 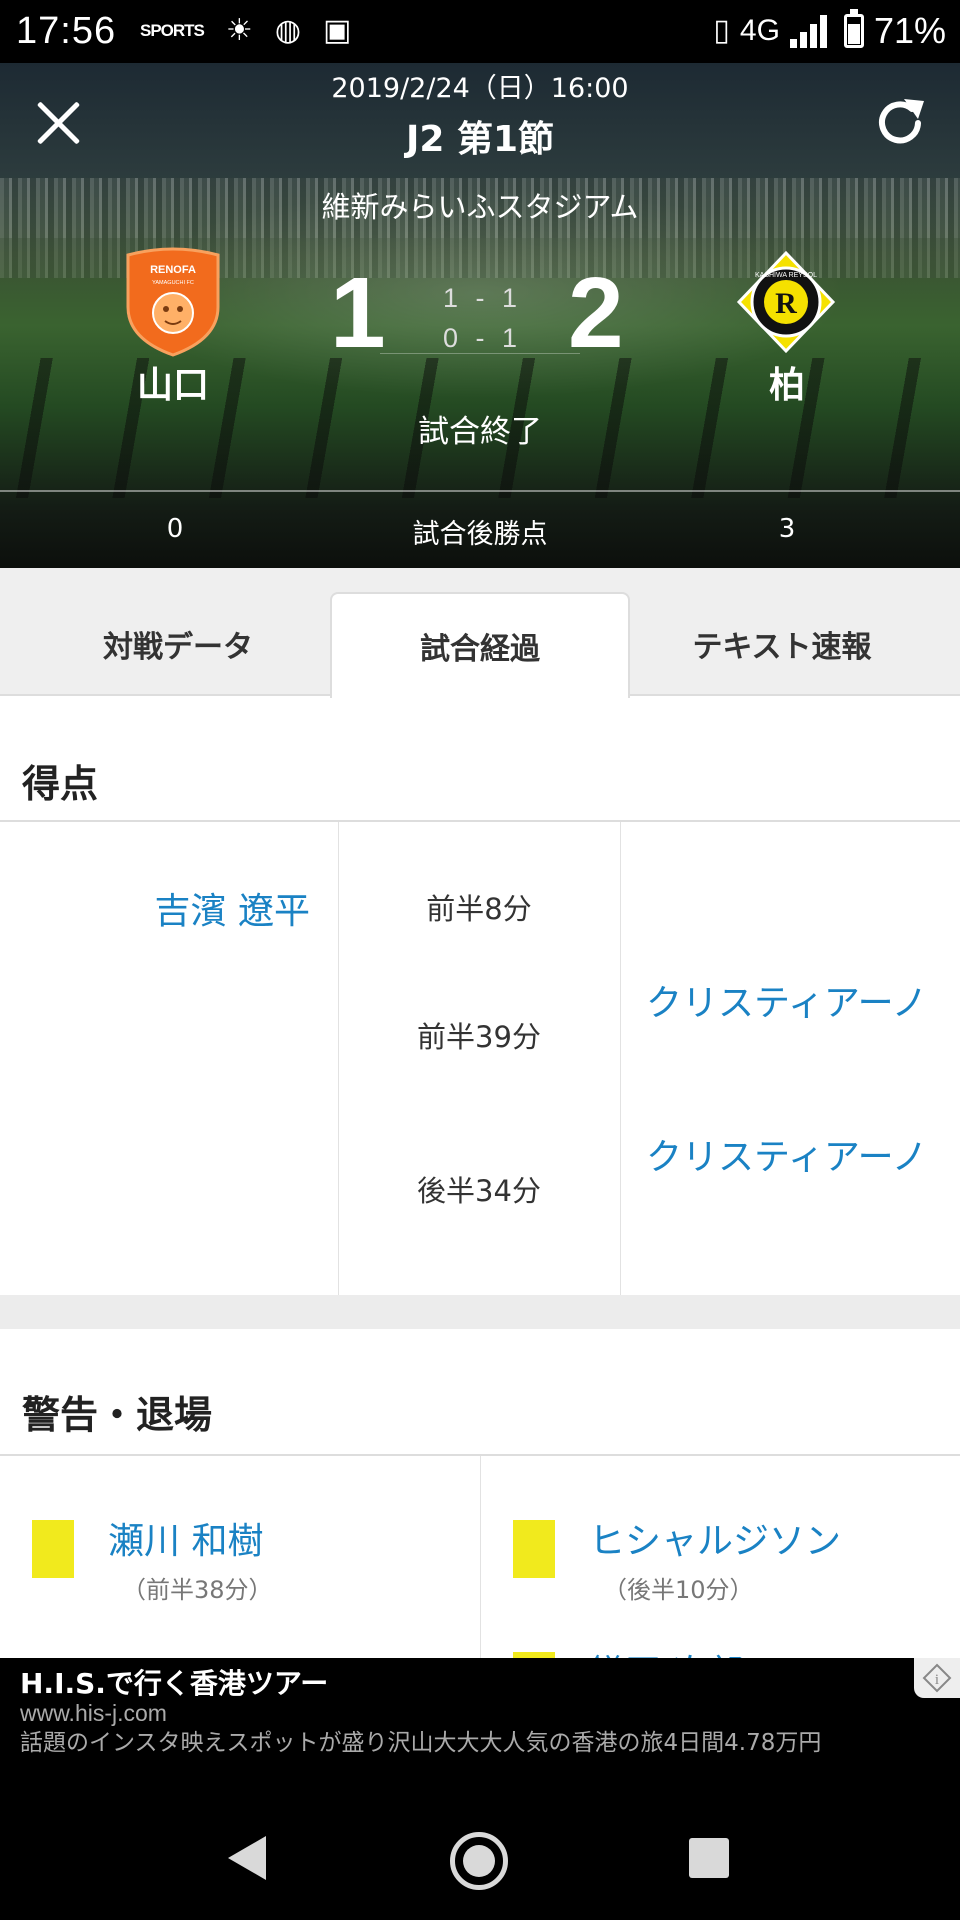 What do you see at coordinates (172, 30) in the screenshot?
I see `sports-navi-icon: SPORTS` at bounding box center [172, 30].